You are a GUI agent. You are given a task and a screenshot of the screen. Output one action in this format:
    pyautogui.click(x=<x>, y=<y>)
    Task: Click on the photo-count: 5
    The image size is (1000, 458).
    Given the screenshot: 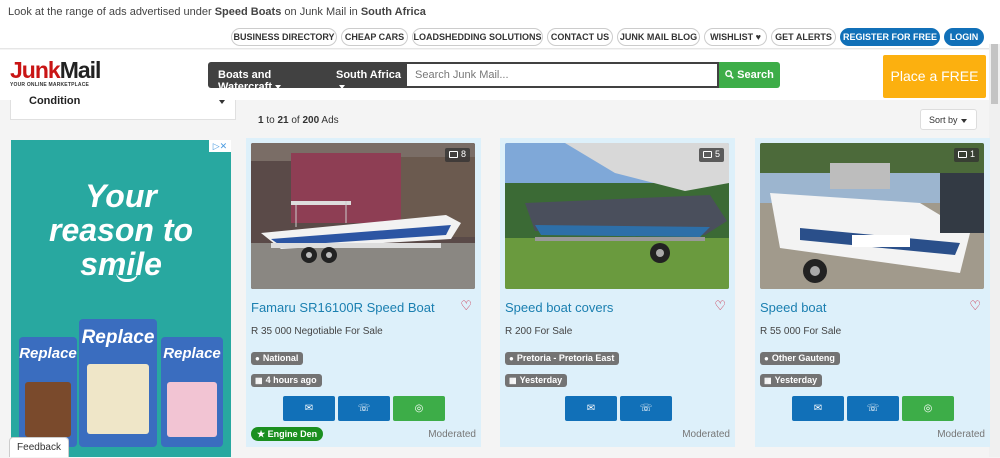 What is the action you would take?
    pyautogui.click(x=711, y=155)
    